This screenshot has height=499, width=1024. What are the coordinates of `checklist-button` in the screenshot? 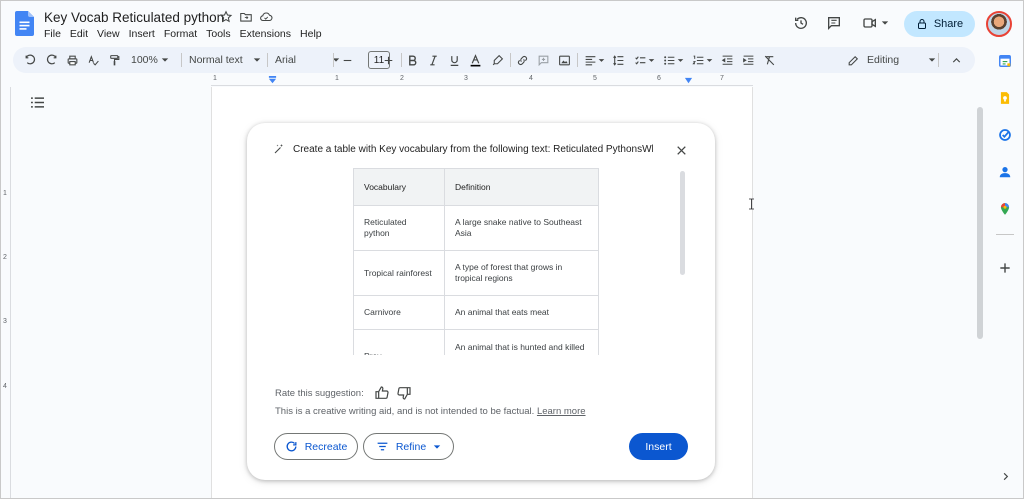 It's located at (644, 60).